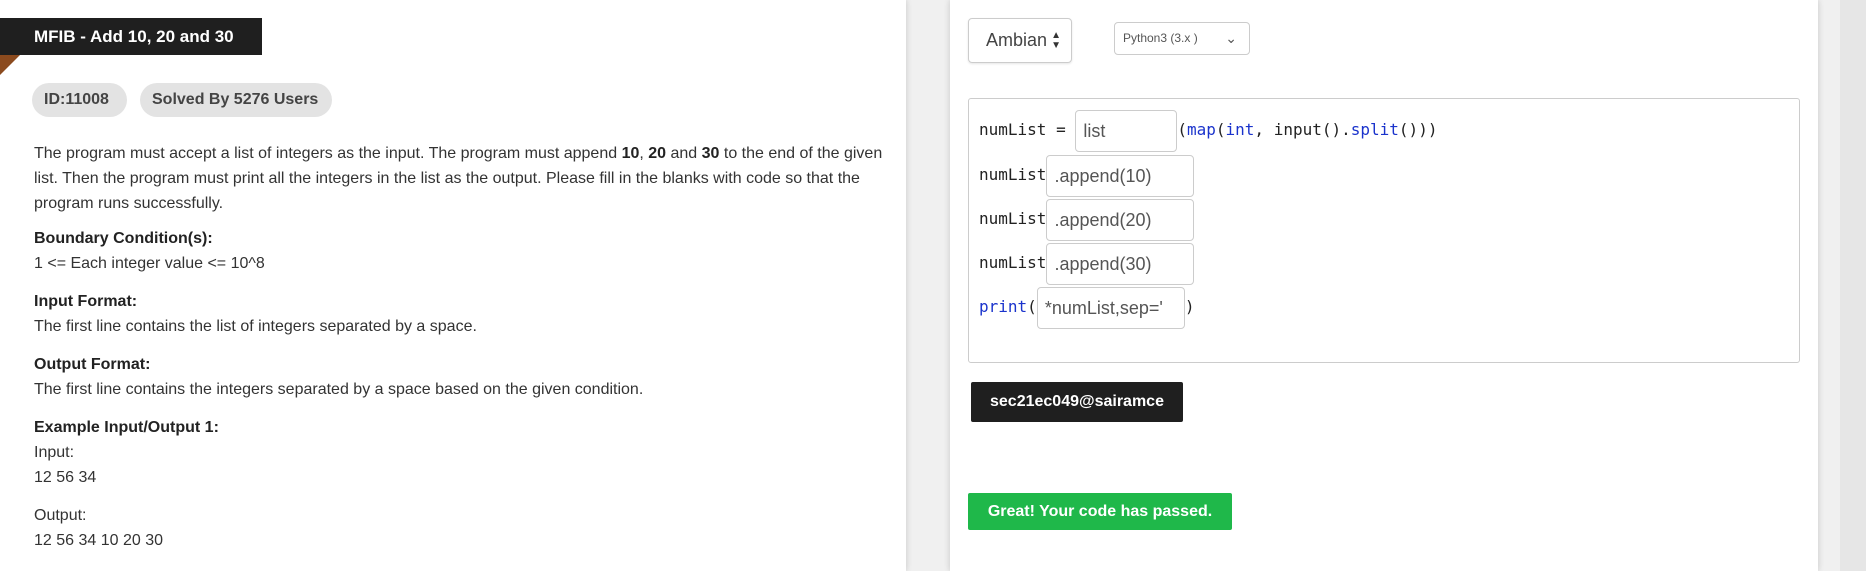  What do you see at coordinates (657, 153) in the screenshot?
I see `description-number-20: 20` at bounding box center [657, 153].